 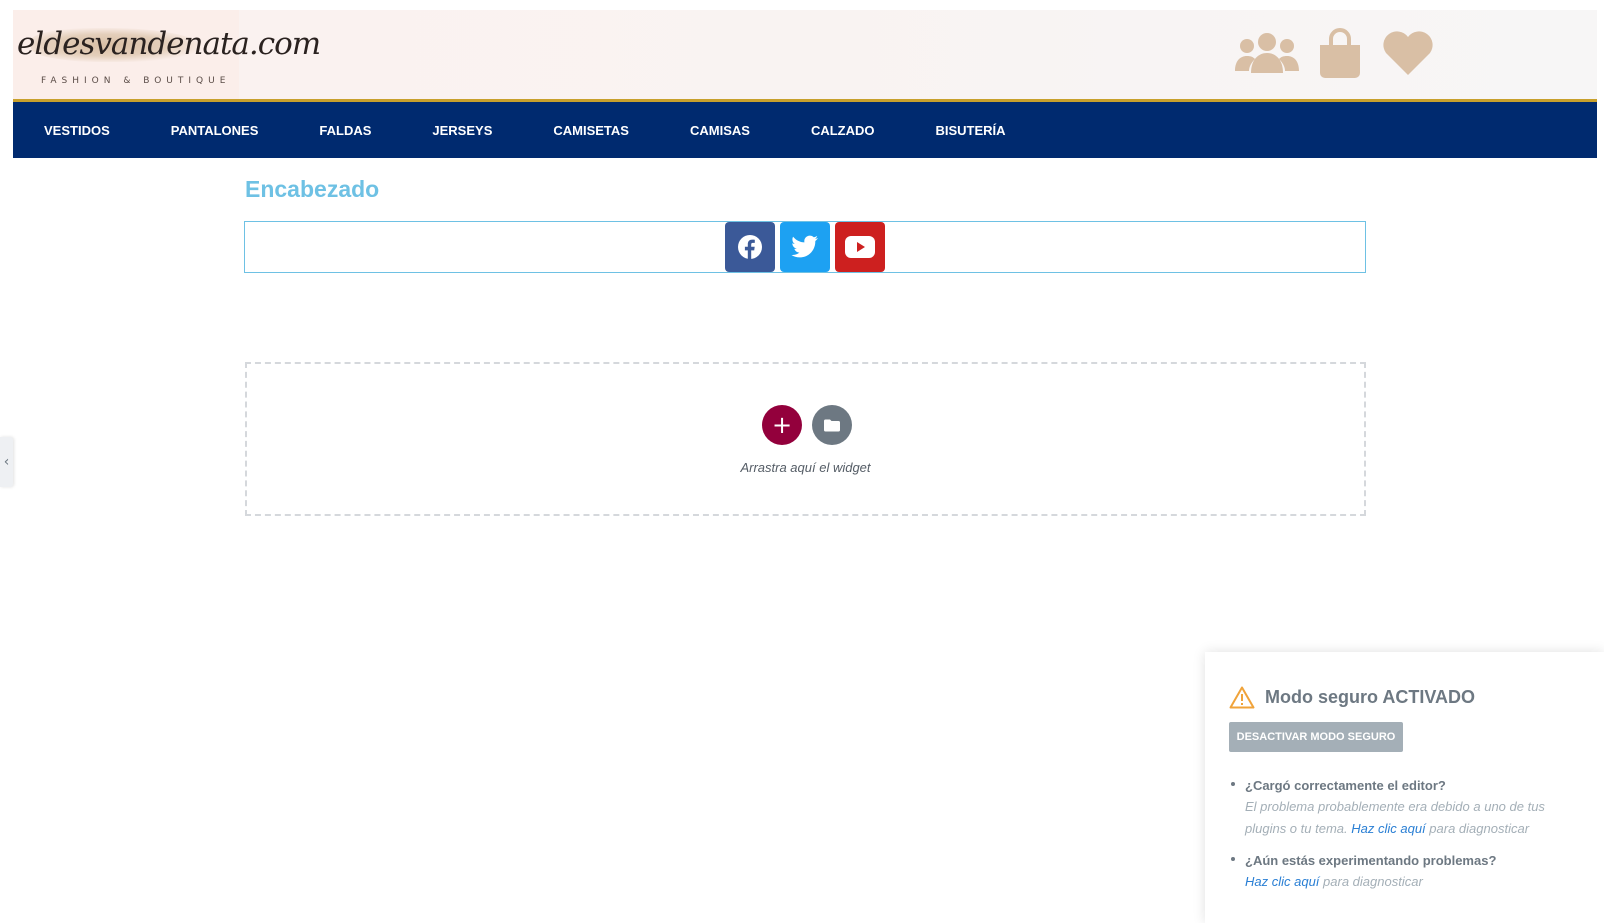 What do you see at coordinates (77, 130) in the screenshot?
I see `nav-item-vestidos: VESTIDOS` at bounding box center [77, 130].